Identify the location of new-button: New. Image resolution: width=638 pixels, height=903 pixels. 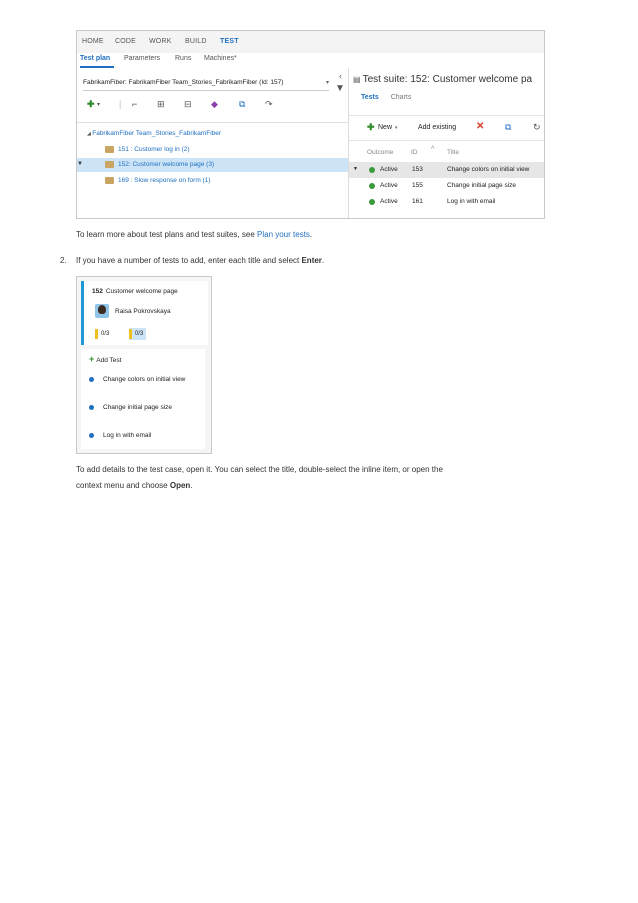
(385, 127).